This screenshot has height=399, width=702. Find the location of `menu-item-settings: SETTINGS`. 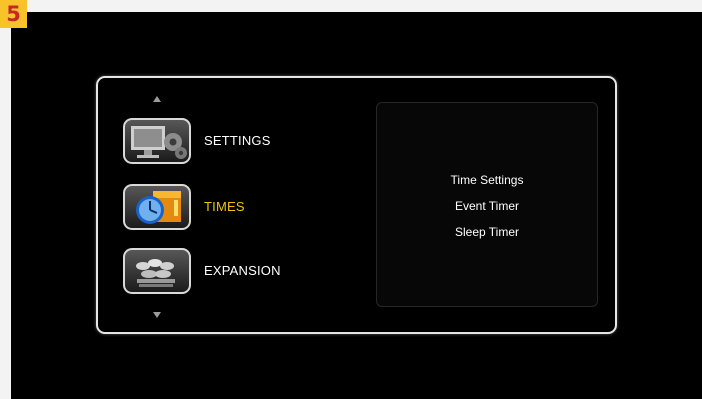

menu-item-settings: SETTINGS is located at coordinates (233, 142).